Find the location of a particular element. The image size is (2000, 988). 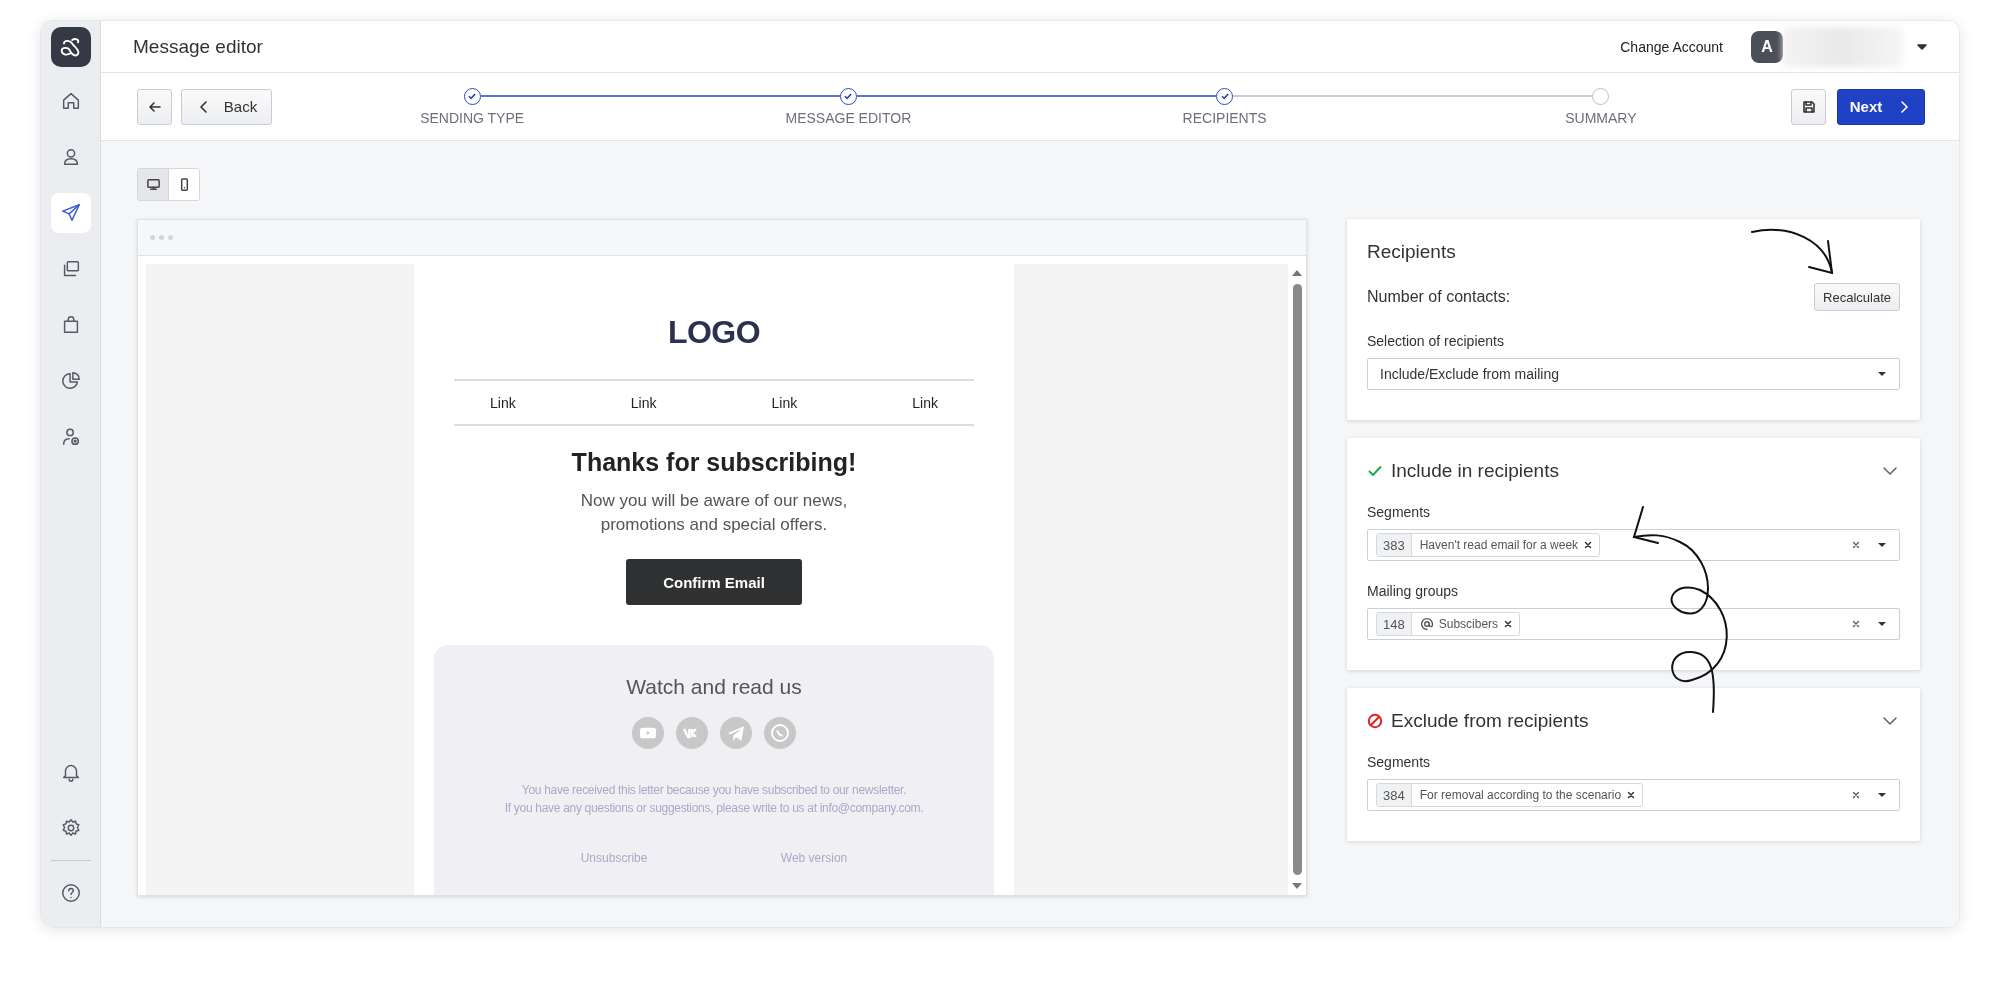

tag-count: 148 is located at coordinates (1394, 624).